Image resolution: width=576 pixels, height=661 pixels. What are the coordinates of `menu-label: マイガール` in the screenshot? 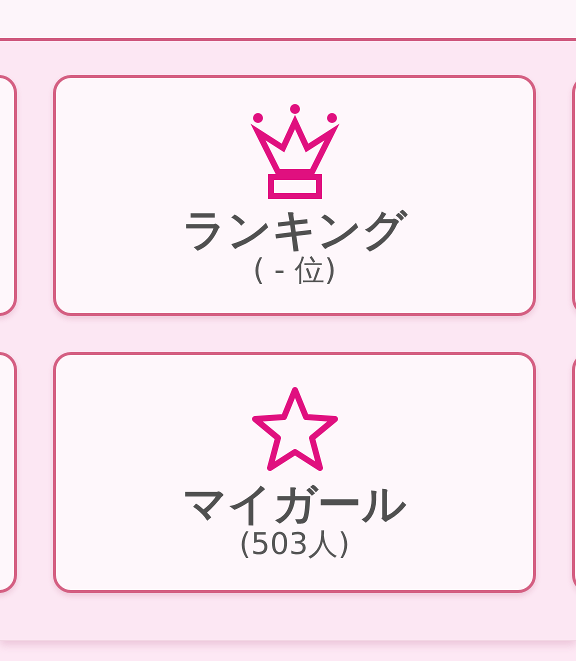 It's located at (294, 505).